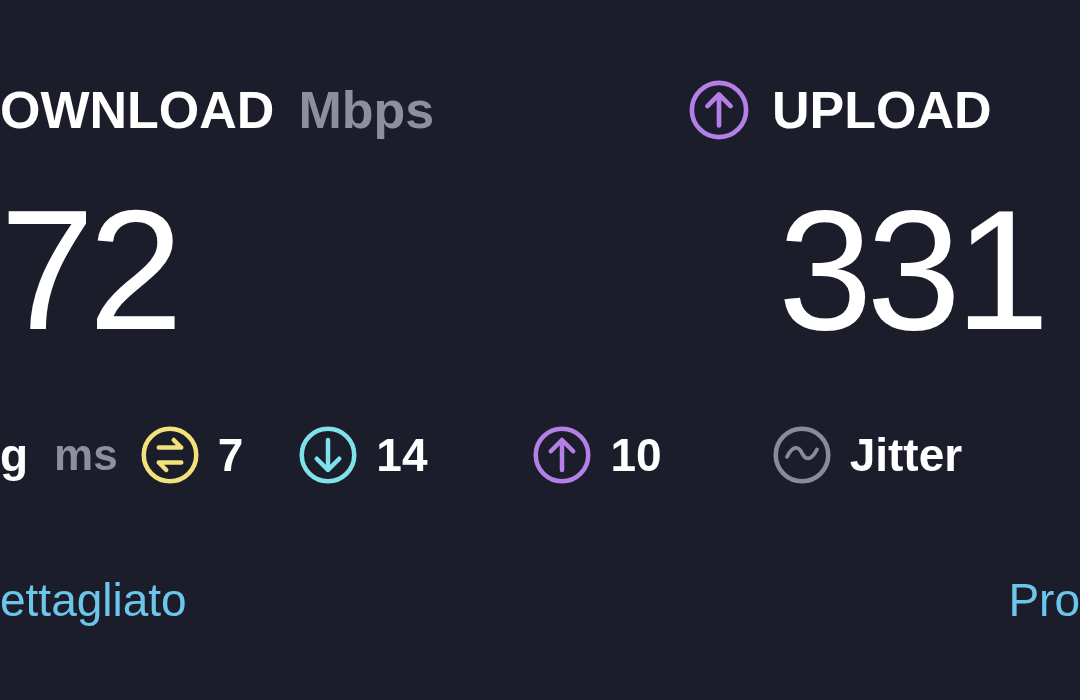  I want to click on link: ettagliato, so click(93, 600).